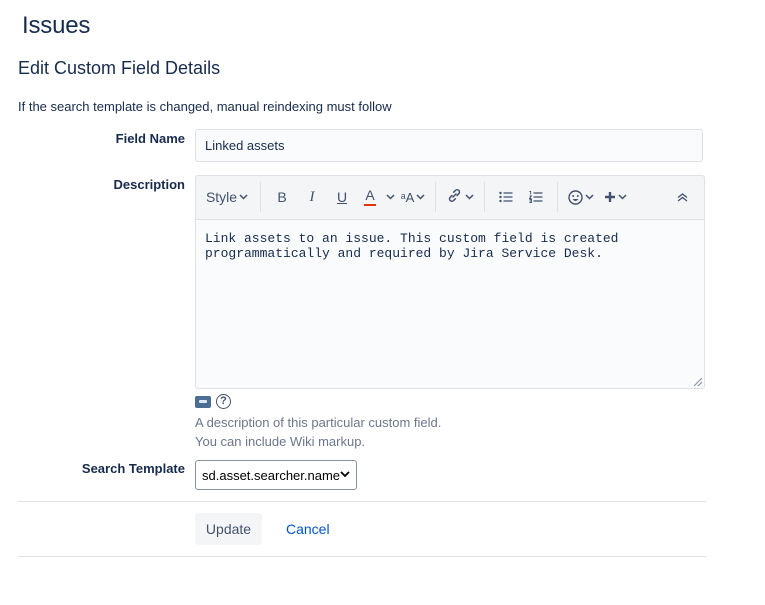 The height and width of the screenshot is (605, 765). I want to click on text-color-letter: A, so click(370, 195).